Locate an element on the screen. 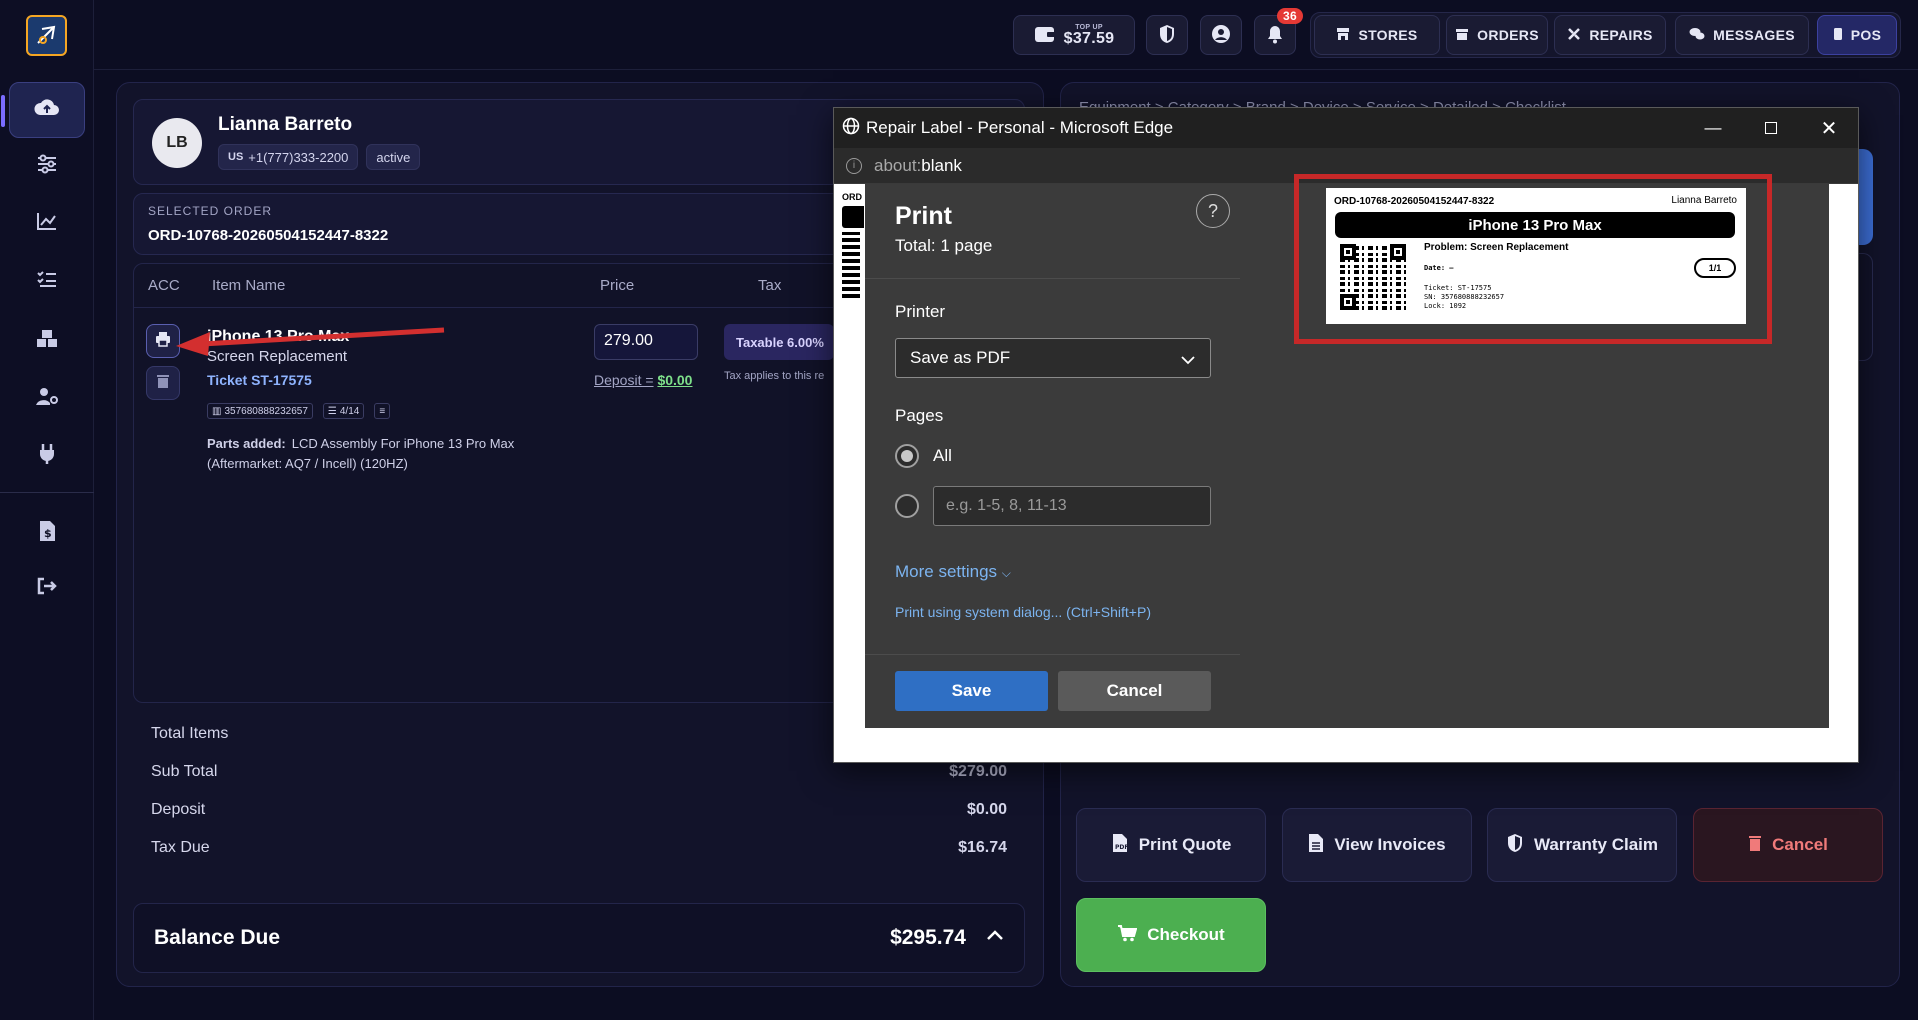 The image size is (1918, 1020). cancel-order-button: Cancel is located at coordinates (1788, 845).